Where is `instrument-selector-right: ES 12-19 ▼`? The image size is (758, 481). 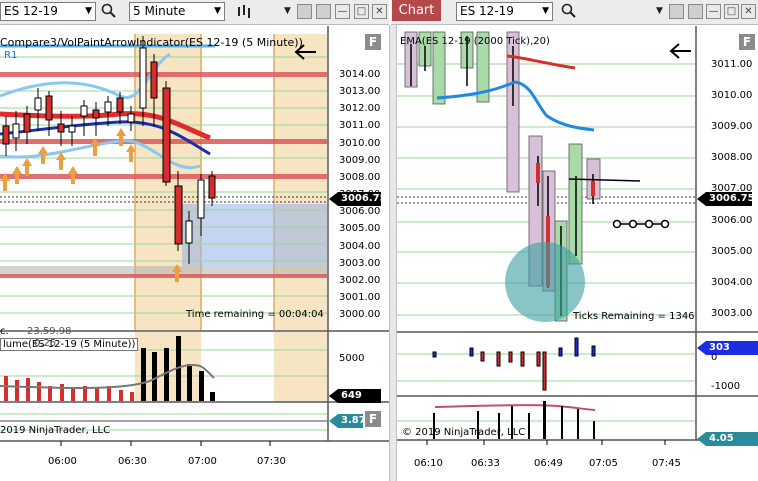
instrument-selector-right: ES 12-19 ▼ is located at coordinates (504, 11).